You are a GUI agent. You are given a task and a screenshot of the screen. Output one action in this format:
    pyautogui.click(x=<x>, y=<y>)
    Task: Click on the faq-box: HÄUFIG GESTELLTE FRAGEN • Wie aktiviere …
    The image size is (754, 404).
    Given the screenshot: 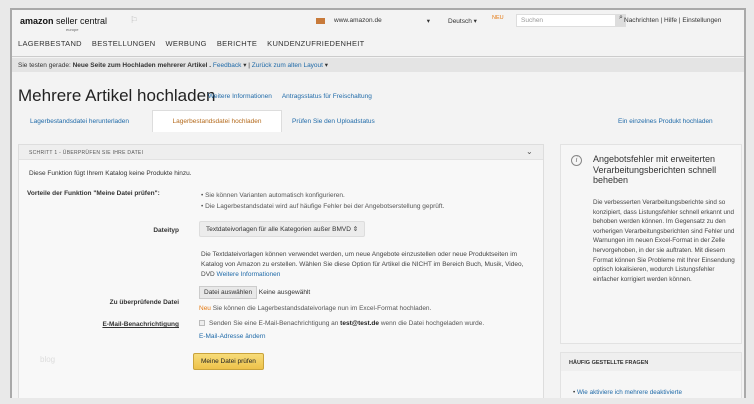 What is the action you would take?
    pyautogui.click(x=651, y=375)
    